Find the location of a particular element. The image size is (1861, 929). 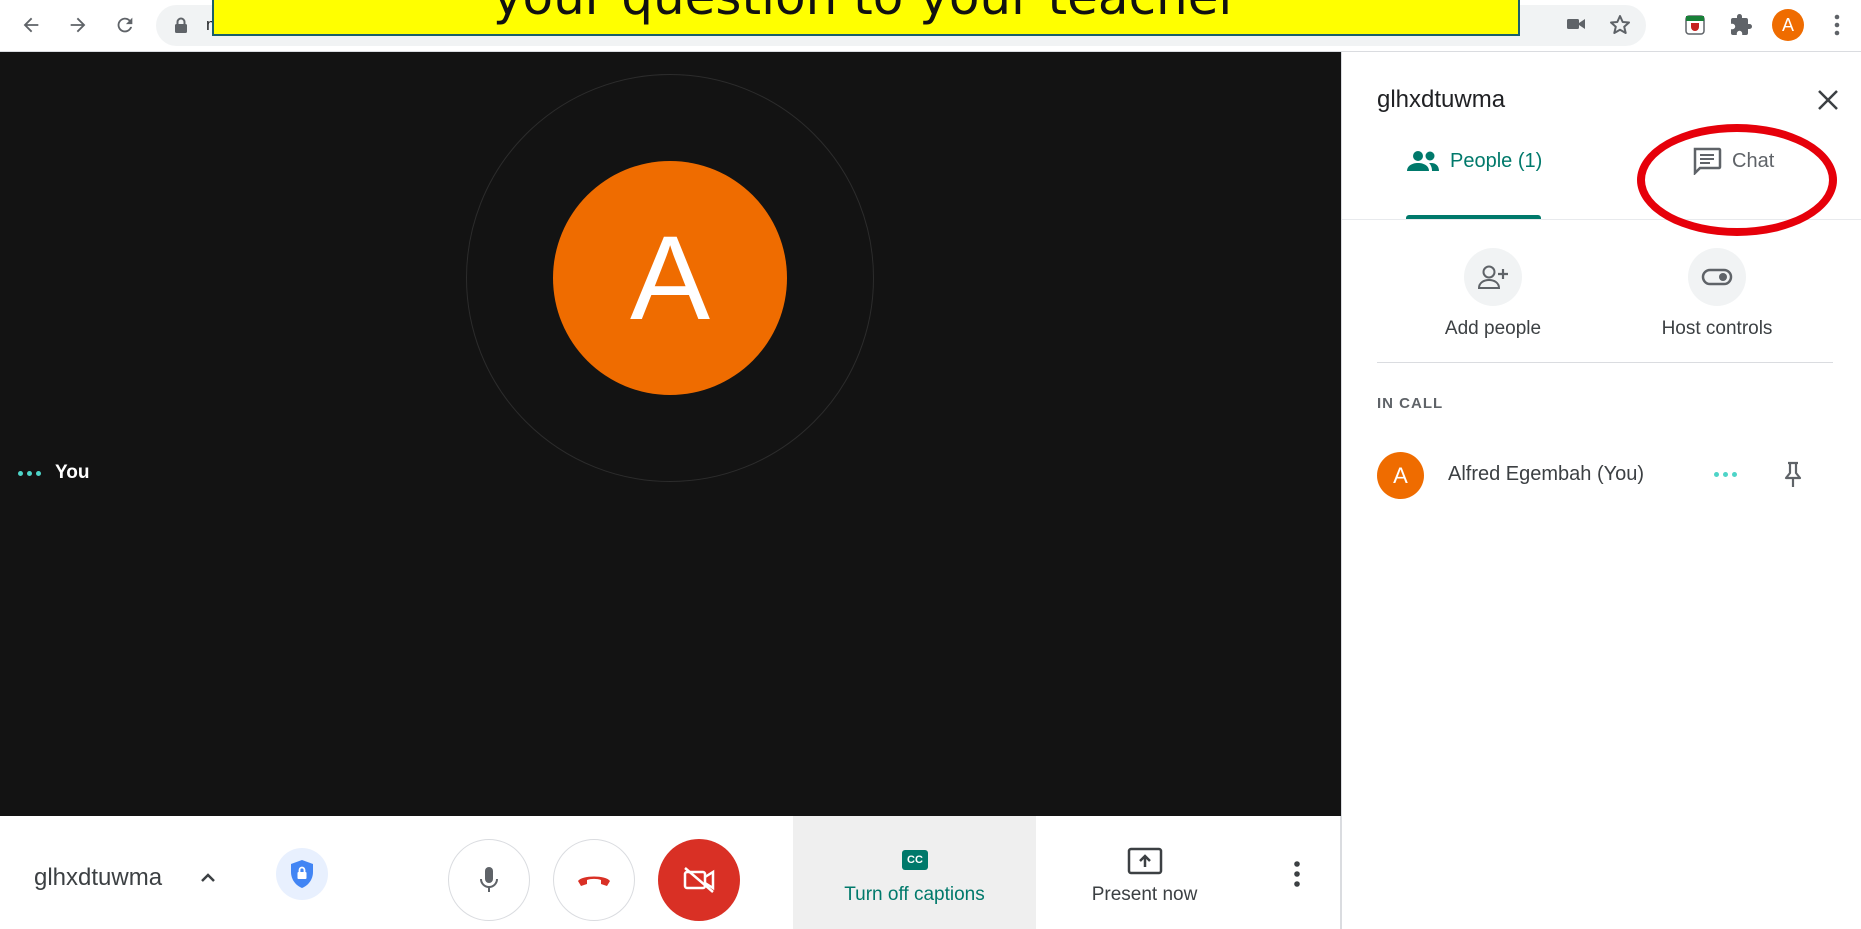

close-panel-button is located at coordinates (1828, 100).